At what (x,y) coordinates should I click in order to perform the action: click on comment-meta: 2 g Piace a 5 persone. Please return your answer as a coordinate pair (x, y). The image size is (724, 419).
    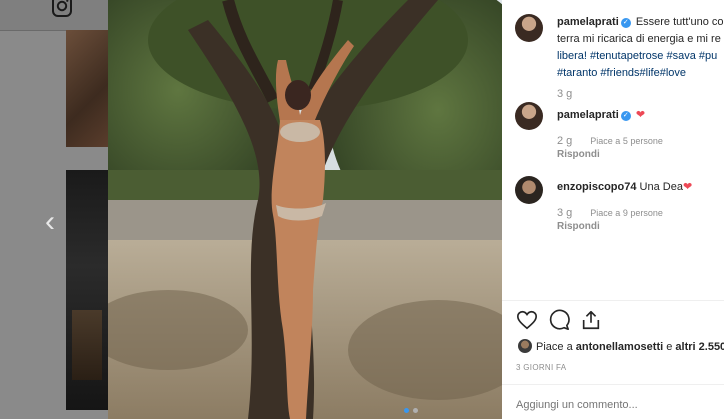
    Looking at the image, I should click on (610, 141).